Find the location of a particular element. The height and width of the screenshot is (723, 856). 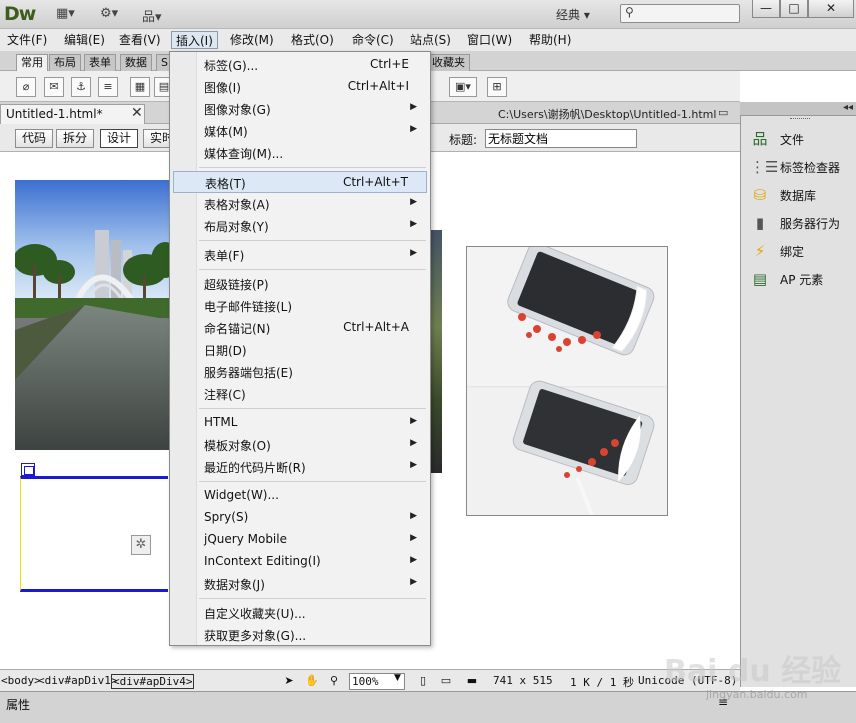

photo-edge is located at coordinates (436, 351).